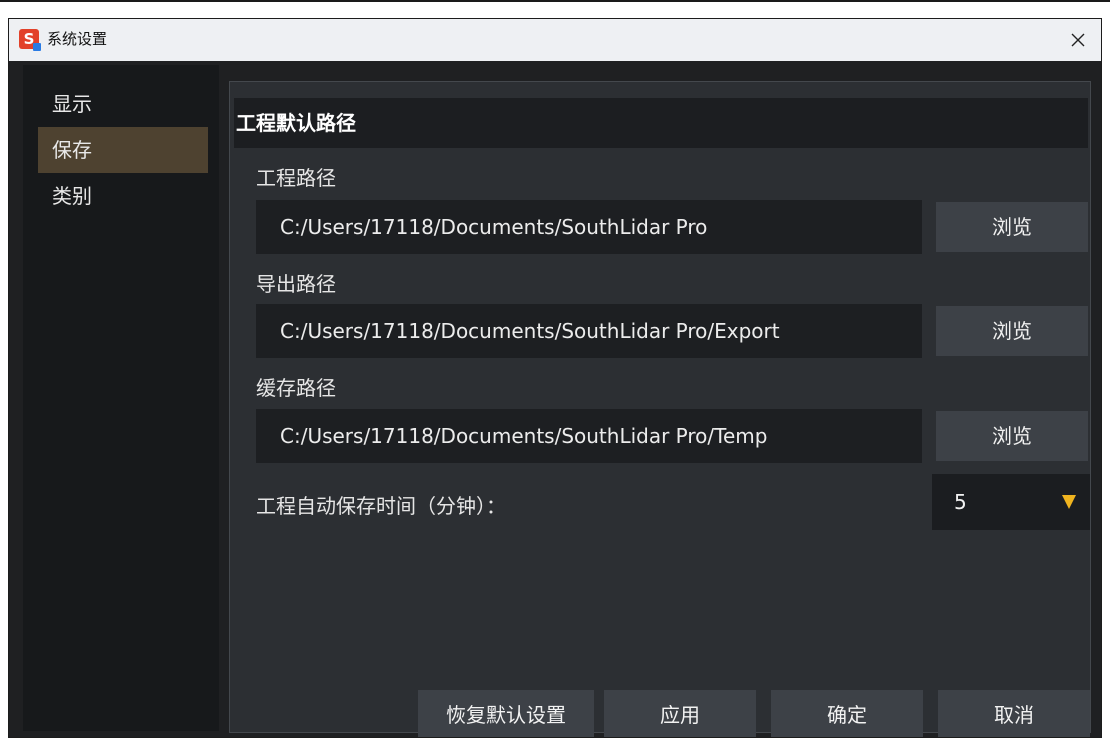 This screenshot has width=1110, height=742. I want to click on autosave-interval-value: 5, so click(960, 502).